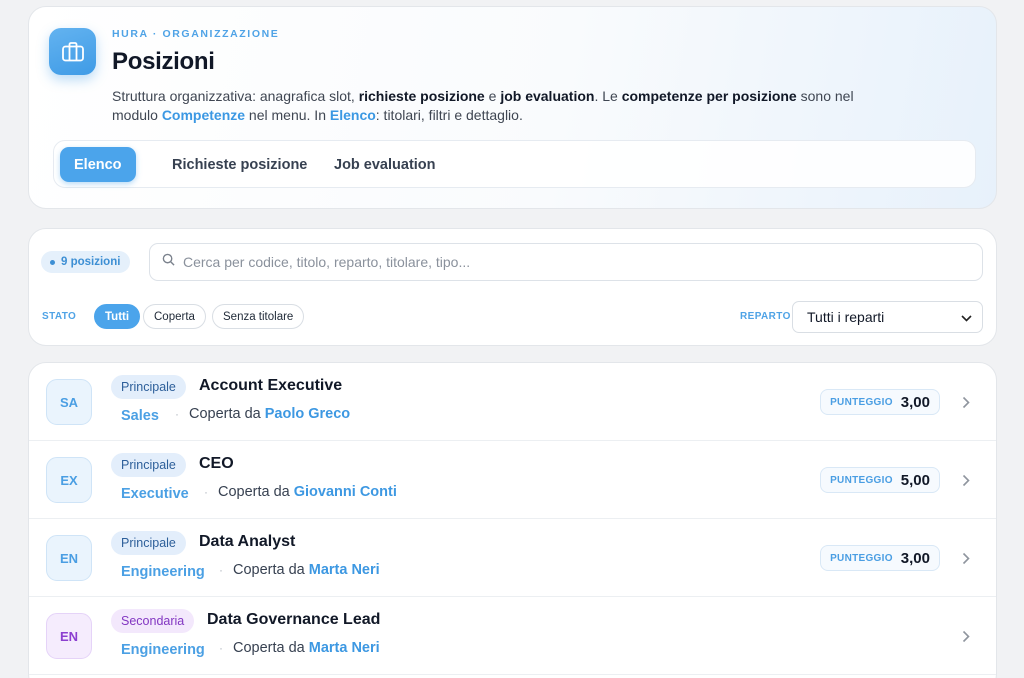 This screenshot has width=1024, height=678. What do you see at coordinates (345, 492) in the screenshot?
I see `holder-name: Giovanni Conti` at bounding box center [345, 492].